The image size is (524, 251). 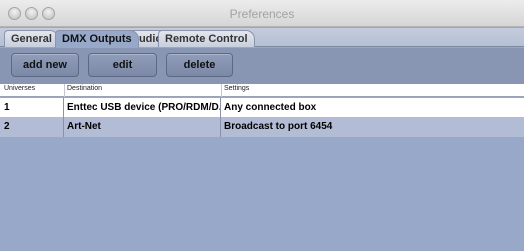 I want to click on table-header: Universes Destination Settings, so click(x=262, y=90).